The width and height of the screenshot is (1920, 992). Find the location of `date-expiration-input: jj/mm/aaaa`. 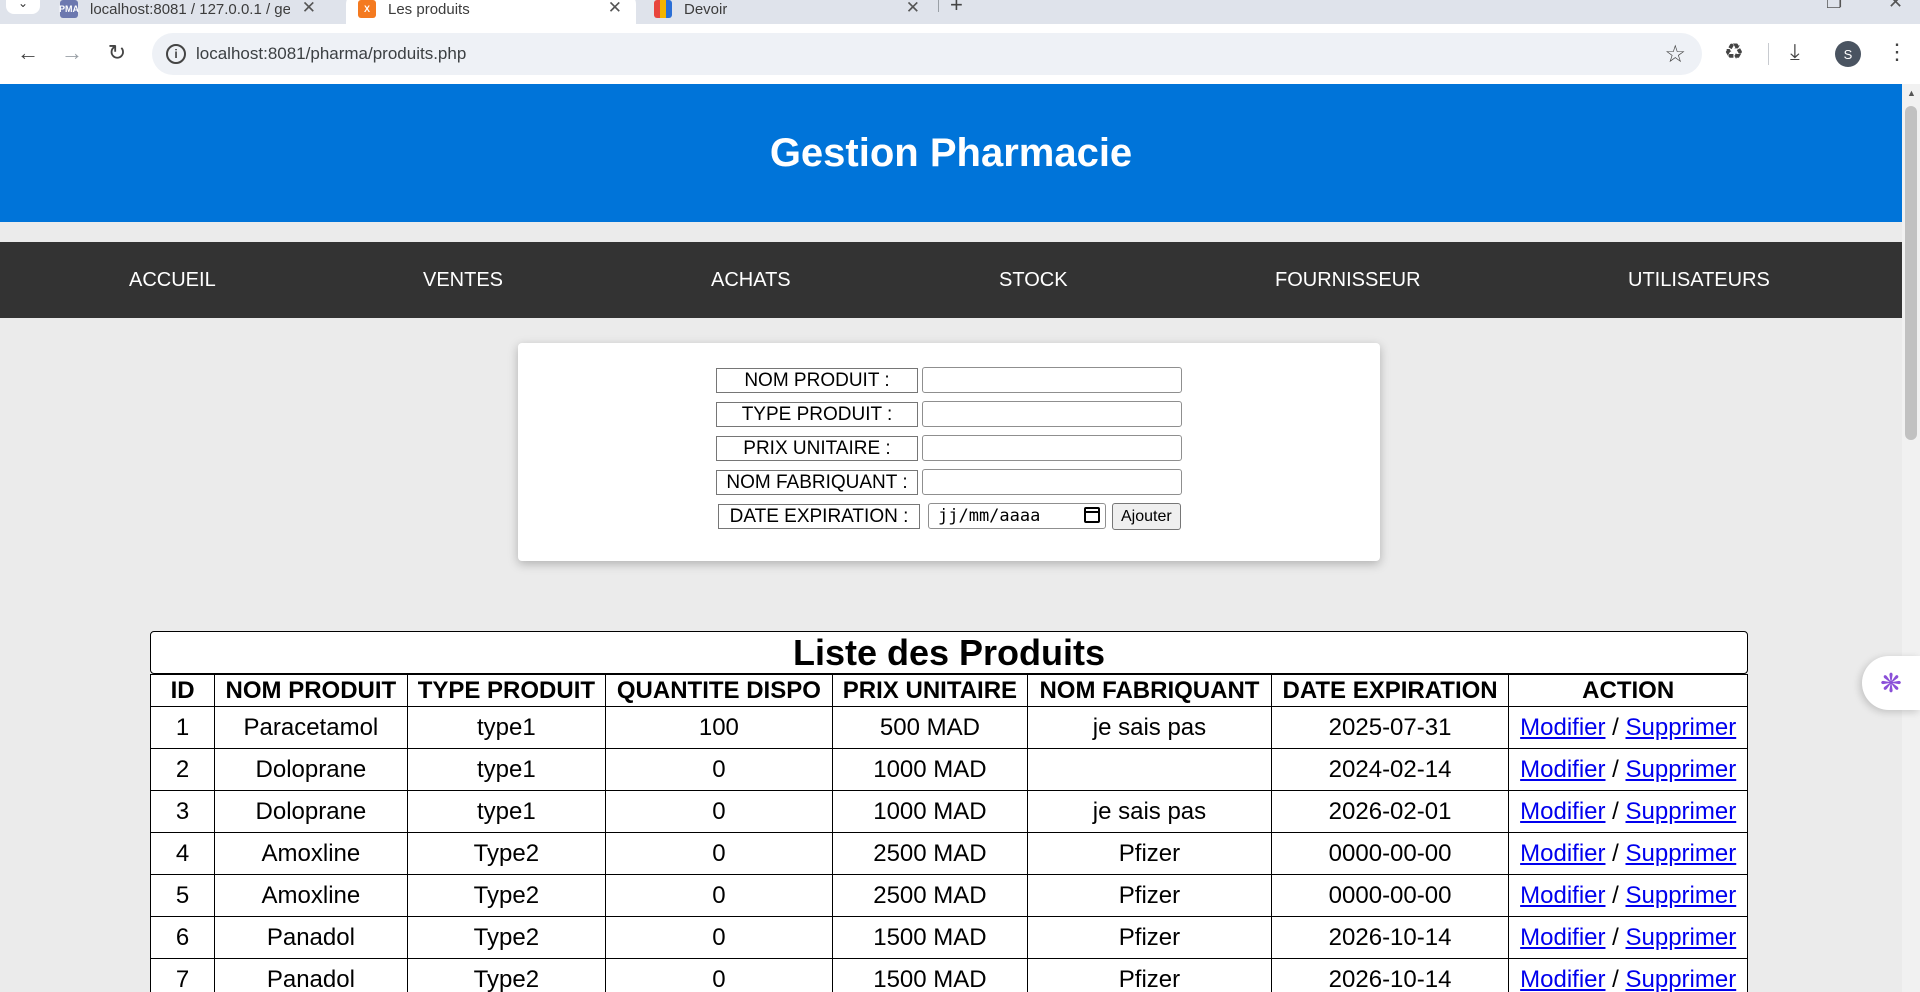

date-expiration-input: jj/mm/aaaa is located at coordinates (1017, 516).